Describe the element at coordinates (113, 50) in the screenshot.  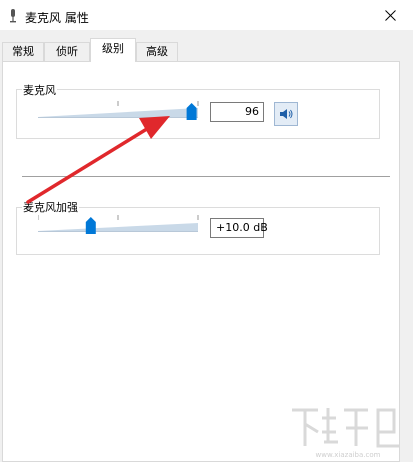
I see `tab-levels: 级别` at that location.